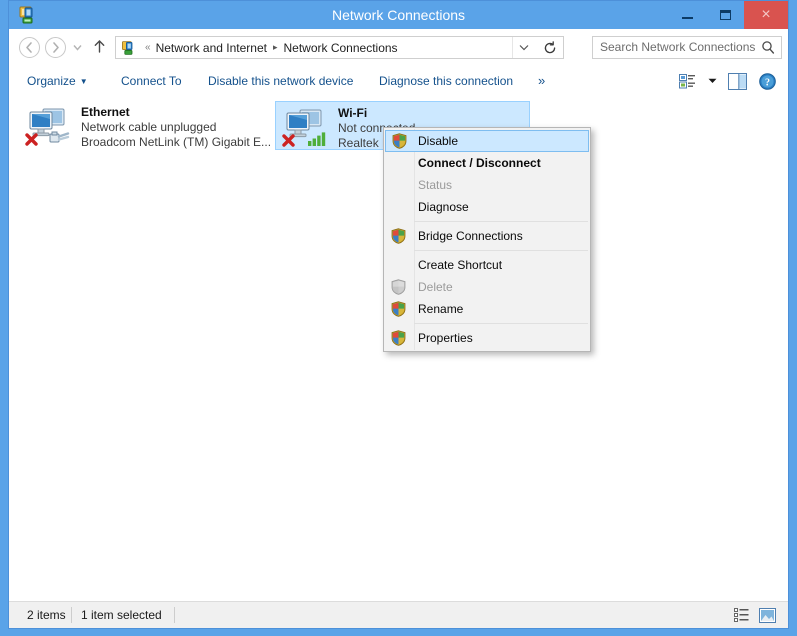 The image size is (797, 636). What do you see at coordinates (550, 47) in the screenshot?
I see `refresh-button` at bounding box center [550, 47].